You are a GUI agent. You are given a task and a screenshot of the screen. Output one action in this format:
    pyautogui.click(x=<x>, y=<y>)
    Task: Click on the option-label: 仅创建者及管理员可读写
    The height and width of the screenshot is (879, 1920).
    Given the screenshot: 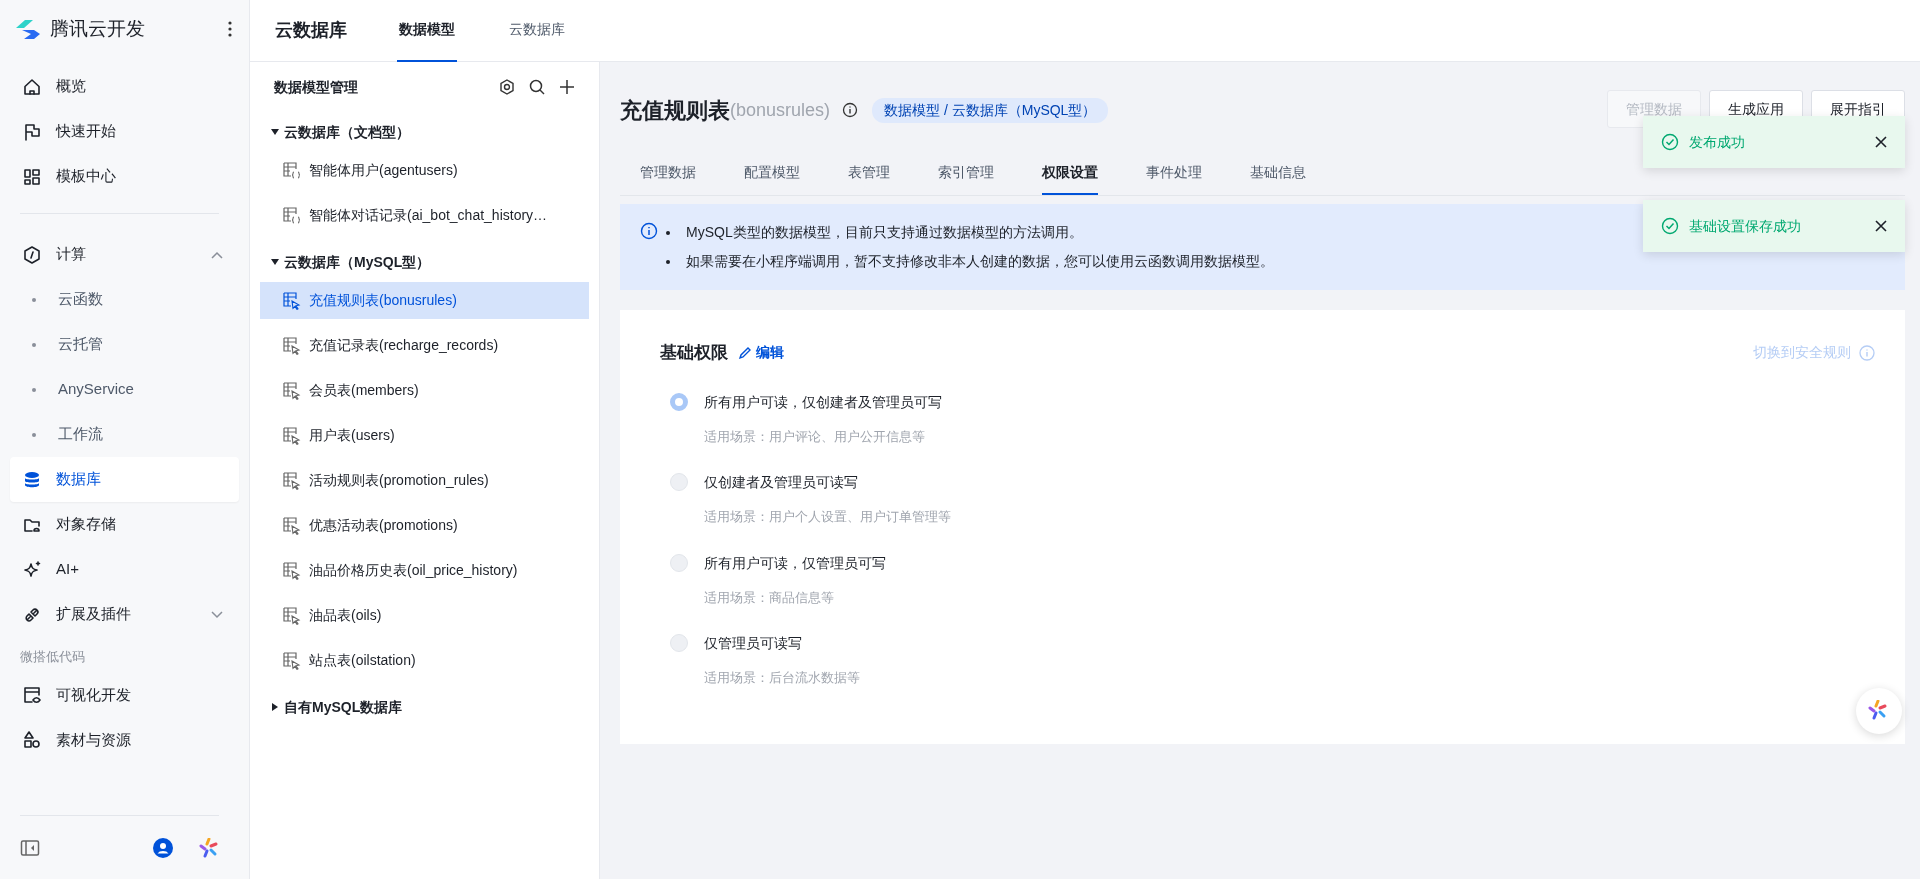 What is the action you would take?
    pyautogui.click(x=781, y=482)
    